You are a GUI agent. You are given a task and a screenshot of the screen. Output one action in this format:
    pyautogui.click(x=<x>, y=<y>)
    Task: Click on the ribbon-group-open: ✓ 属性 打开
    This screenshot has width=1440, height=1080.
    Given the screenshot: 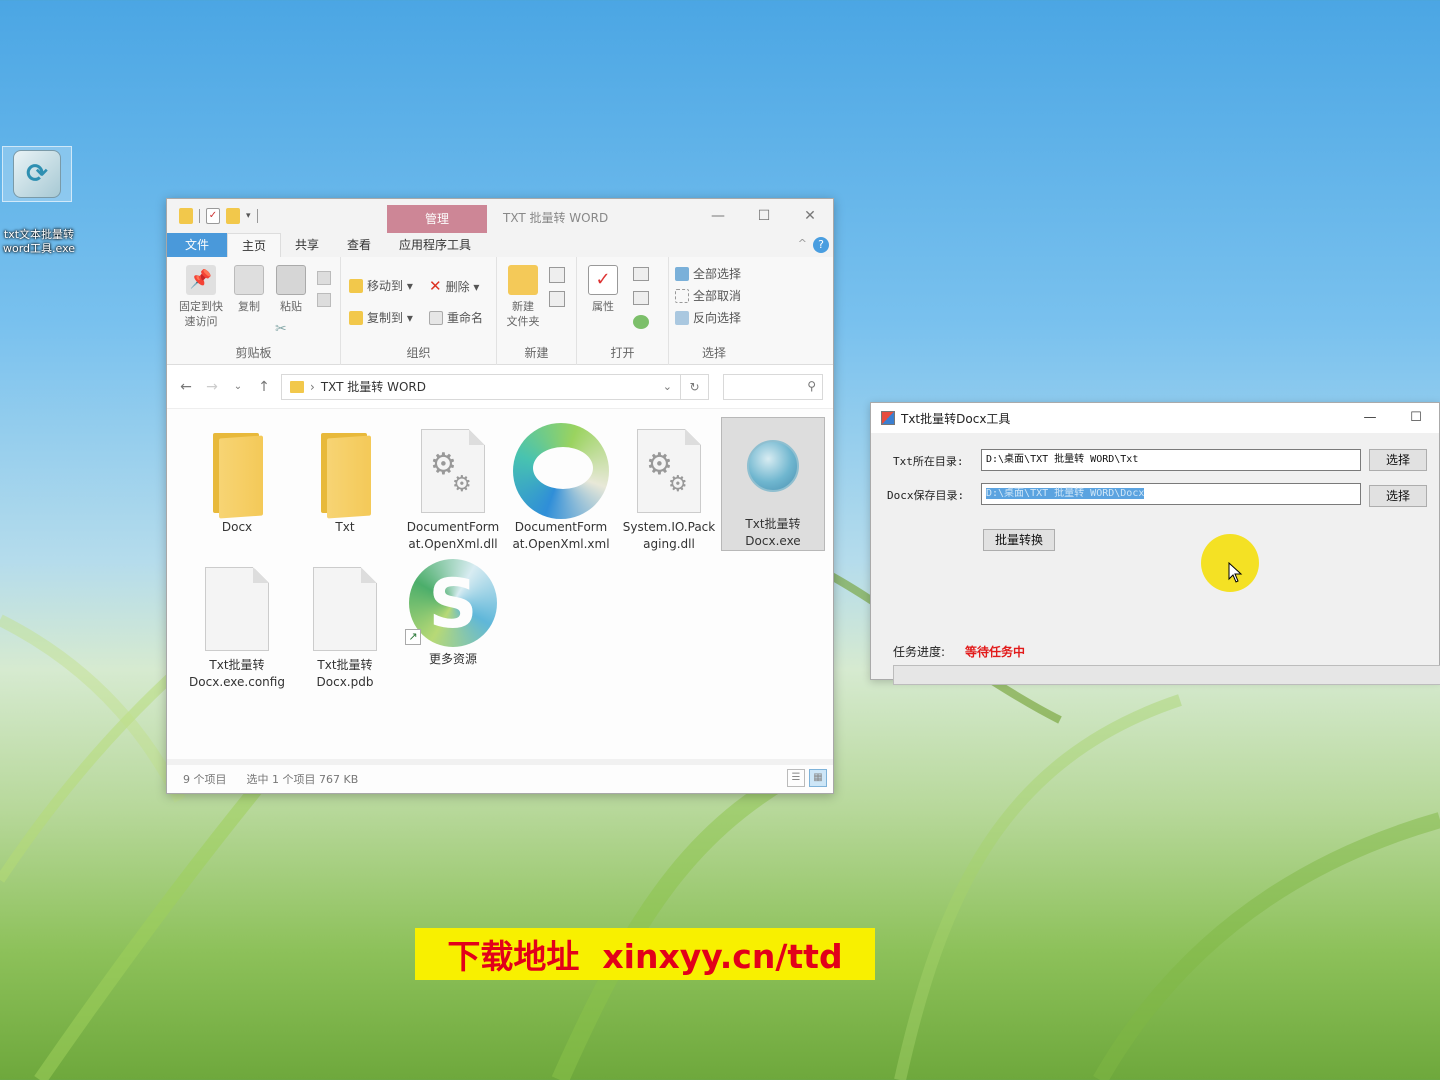 What is the action you would take?
    pyautogui.click(x=623, y=311)
    